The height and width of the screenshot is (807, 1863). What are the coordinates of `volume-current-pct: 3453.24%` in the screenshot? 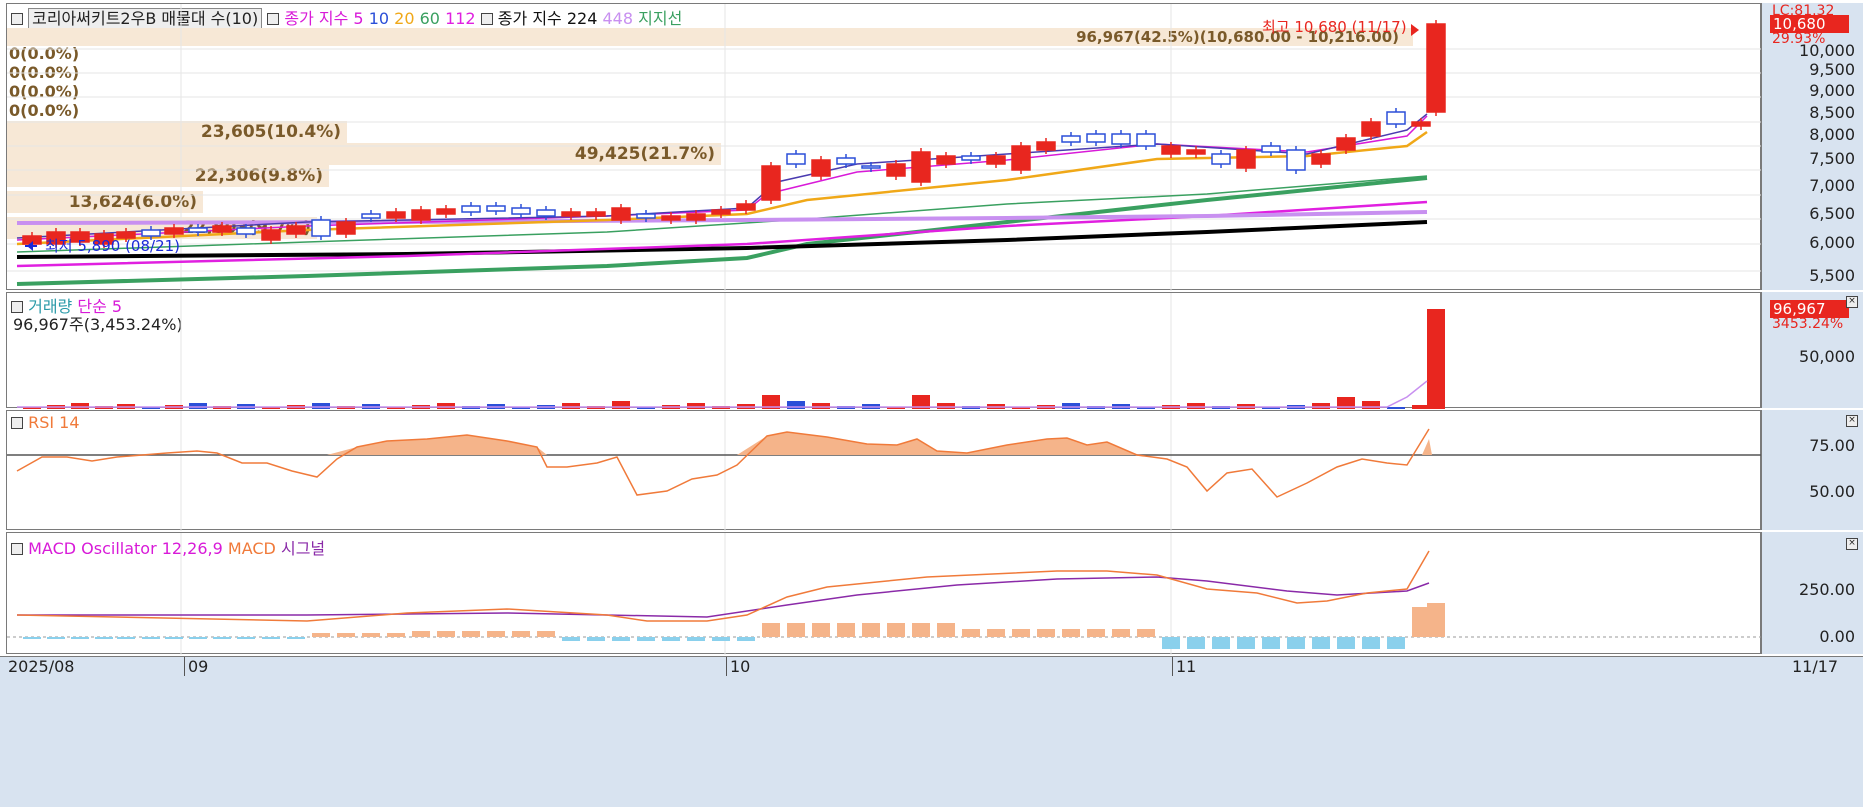 It's located at (1808, 324).